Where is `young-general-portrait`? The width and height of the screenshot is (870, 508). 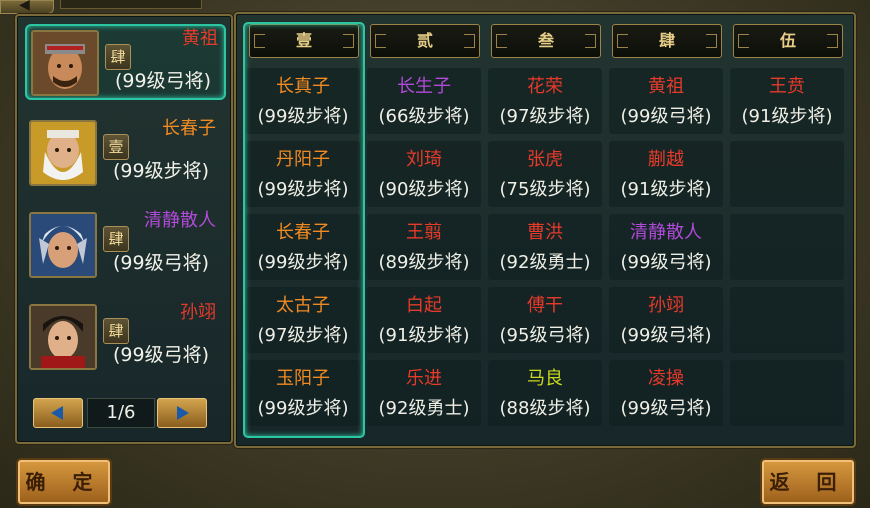 young-general-portrait is located at coordinates (63, 337).